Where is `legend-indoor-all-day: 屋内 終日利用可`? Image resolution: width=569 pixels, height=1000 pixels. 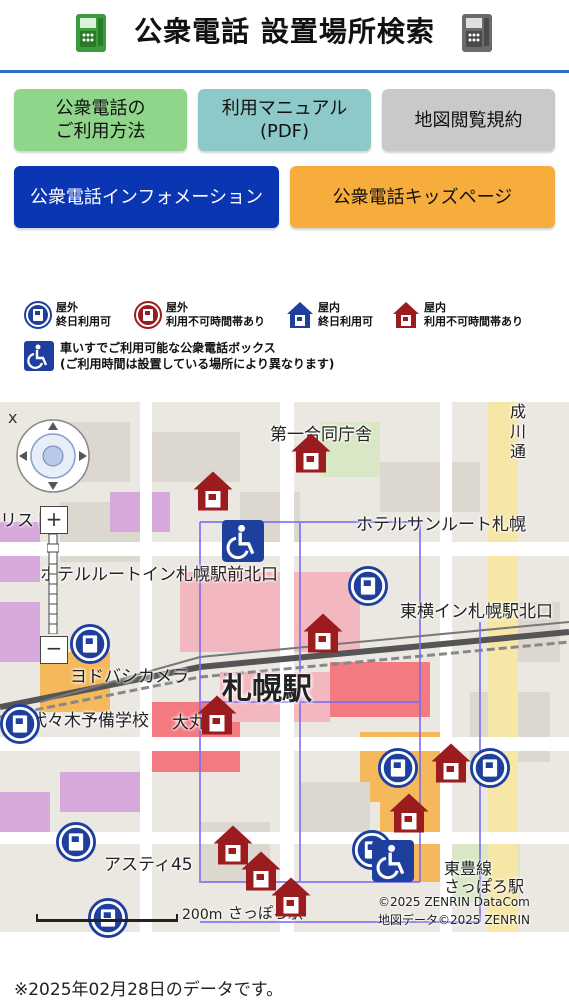
legend-indoor-all-day: 屋内 終日利用可 is located at coordinates (329, 315).